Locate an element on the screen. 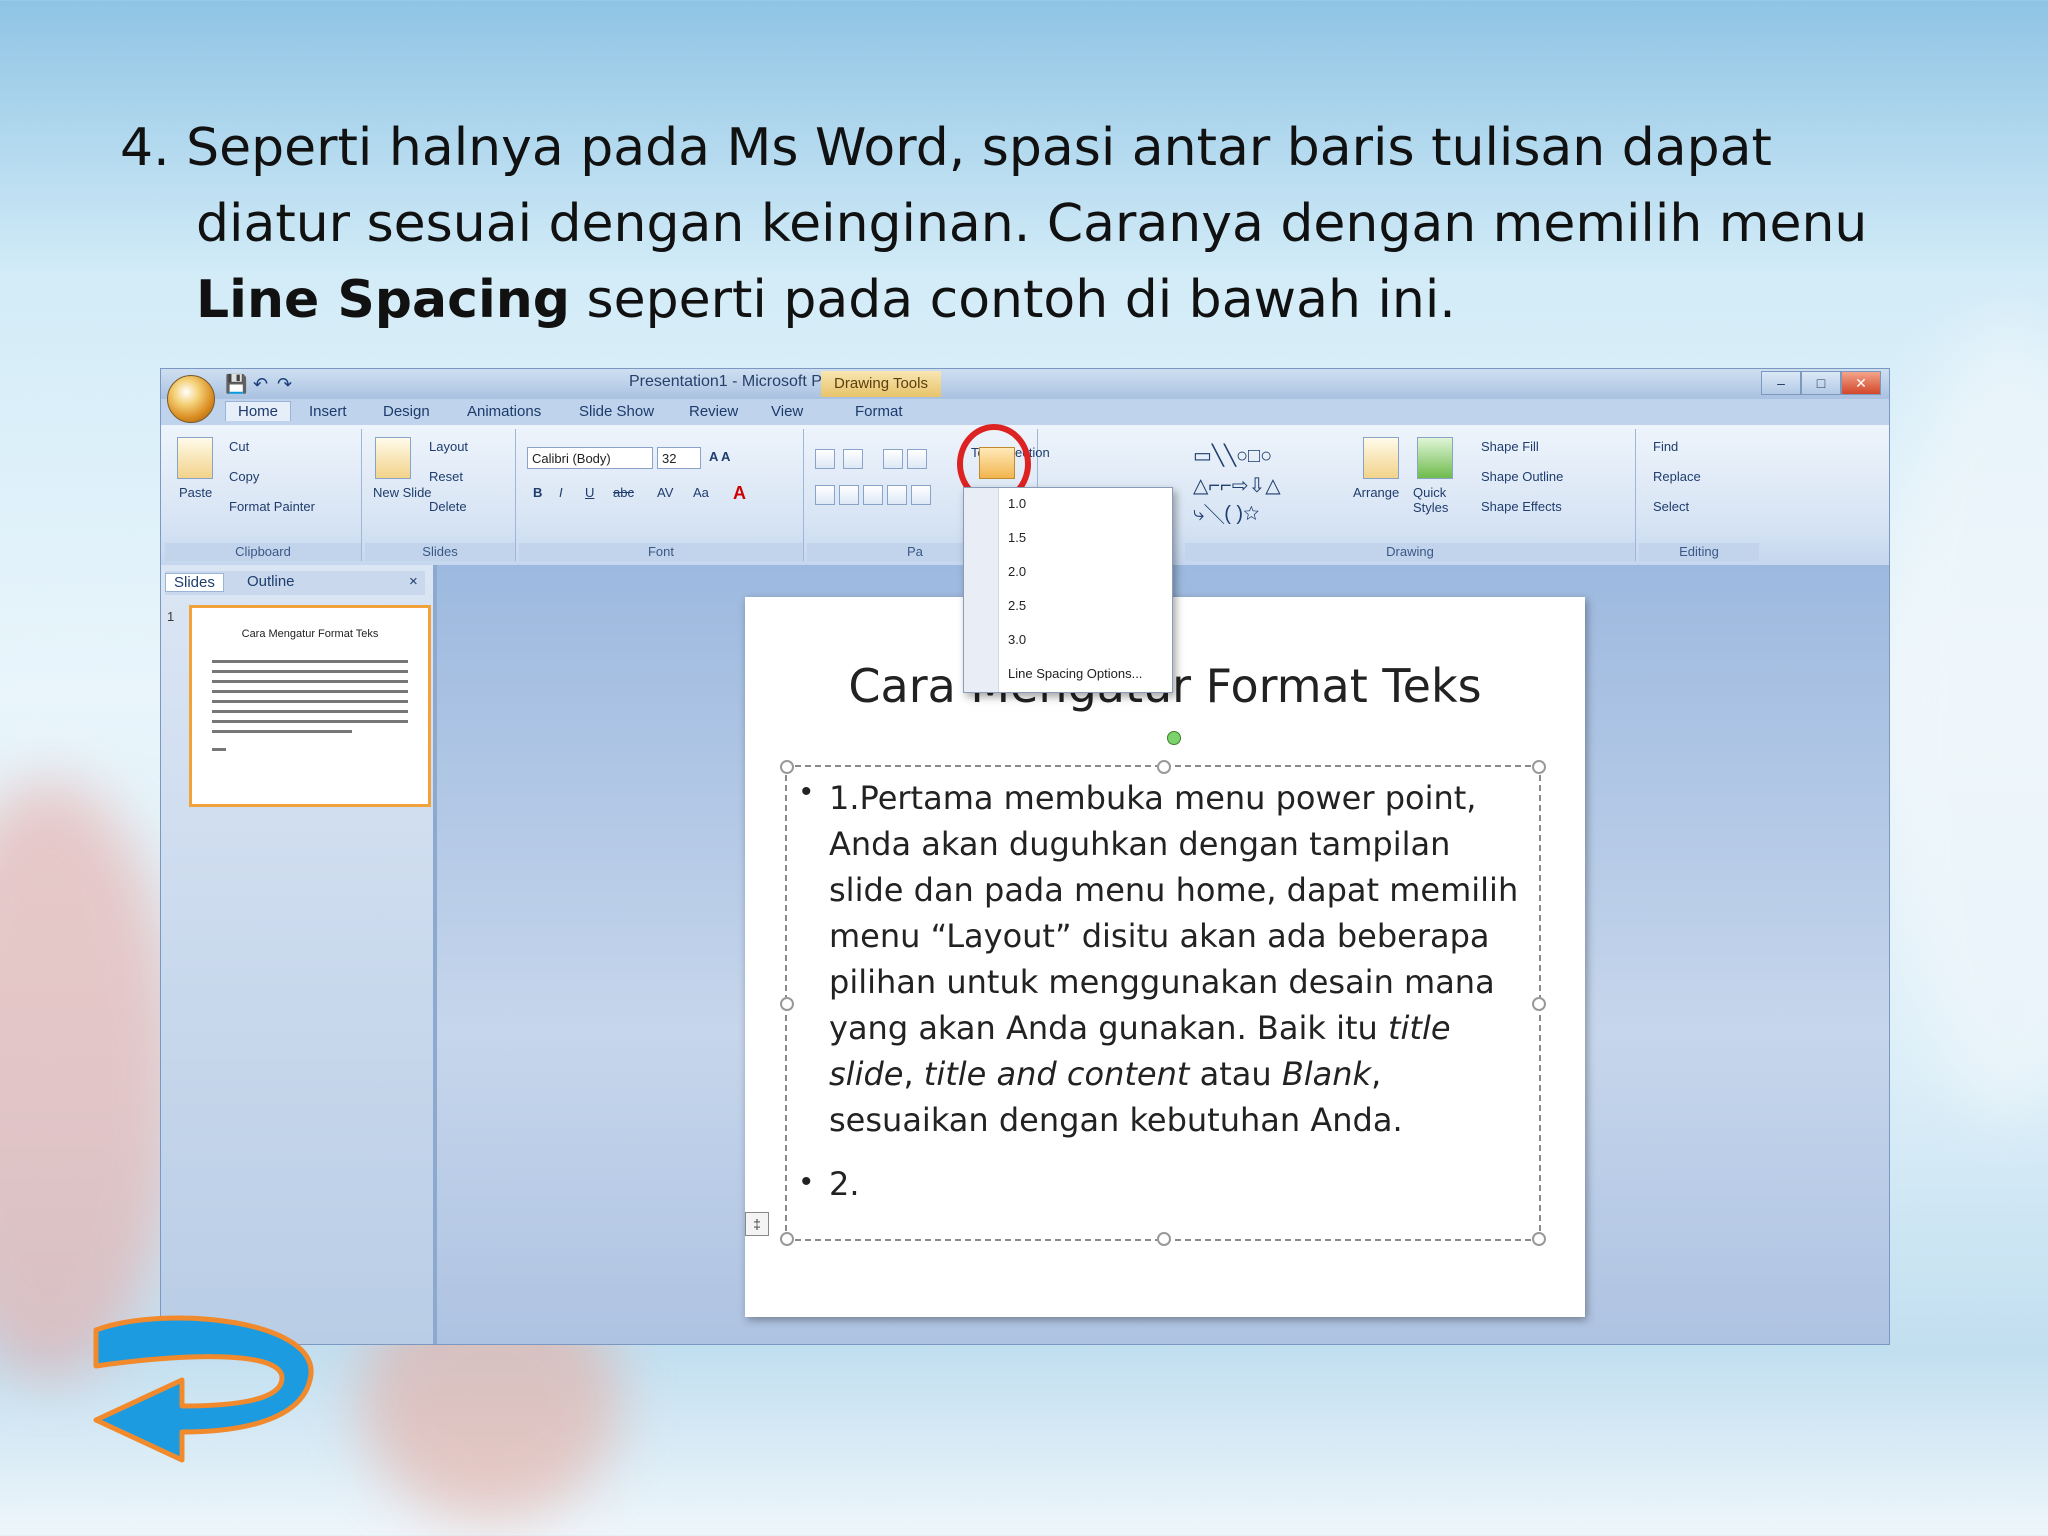 This screenshot has height=1536, width=2048. line-spacing-term: Line Spacing is located at coordinates (383, 300).